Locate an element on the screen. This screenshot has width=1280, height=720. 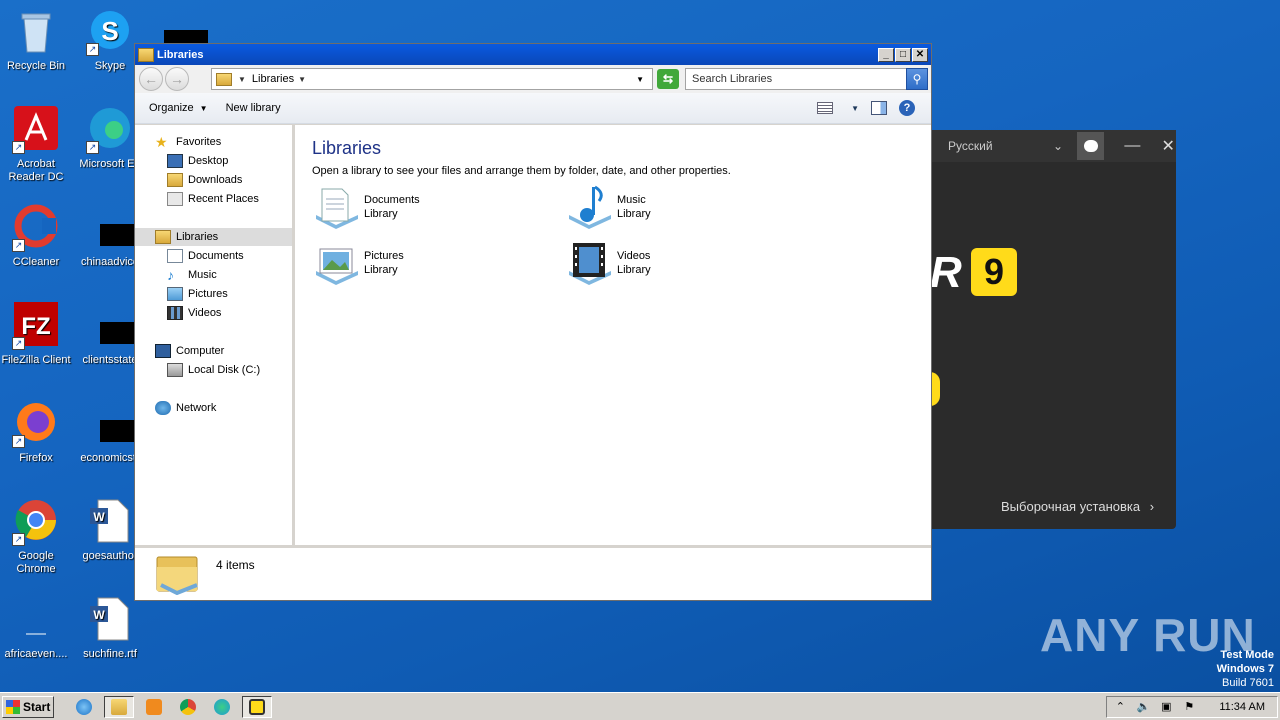
nav-documents: Documents is located at coordinates (205, 256).